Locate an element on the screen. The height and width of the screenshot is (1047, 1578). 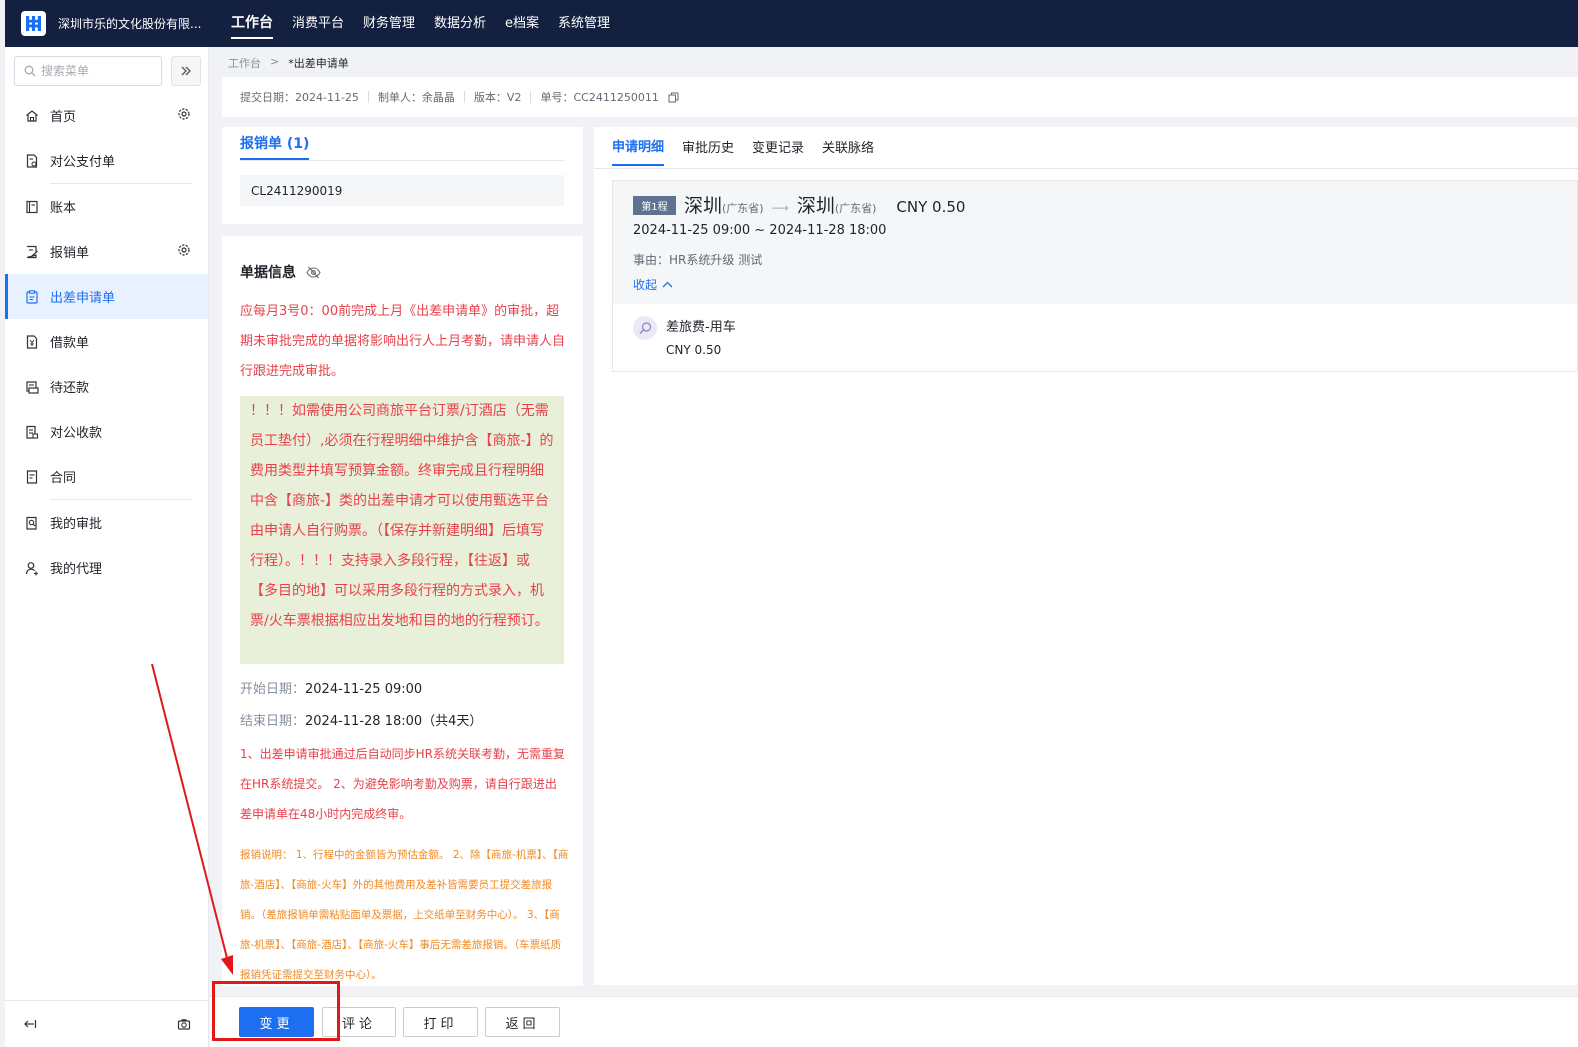
double-chevron-right-icon is located at coordinates (186, 71).